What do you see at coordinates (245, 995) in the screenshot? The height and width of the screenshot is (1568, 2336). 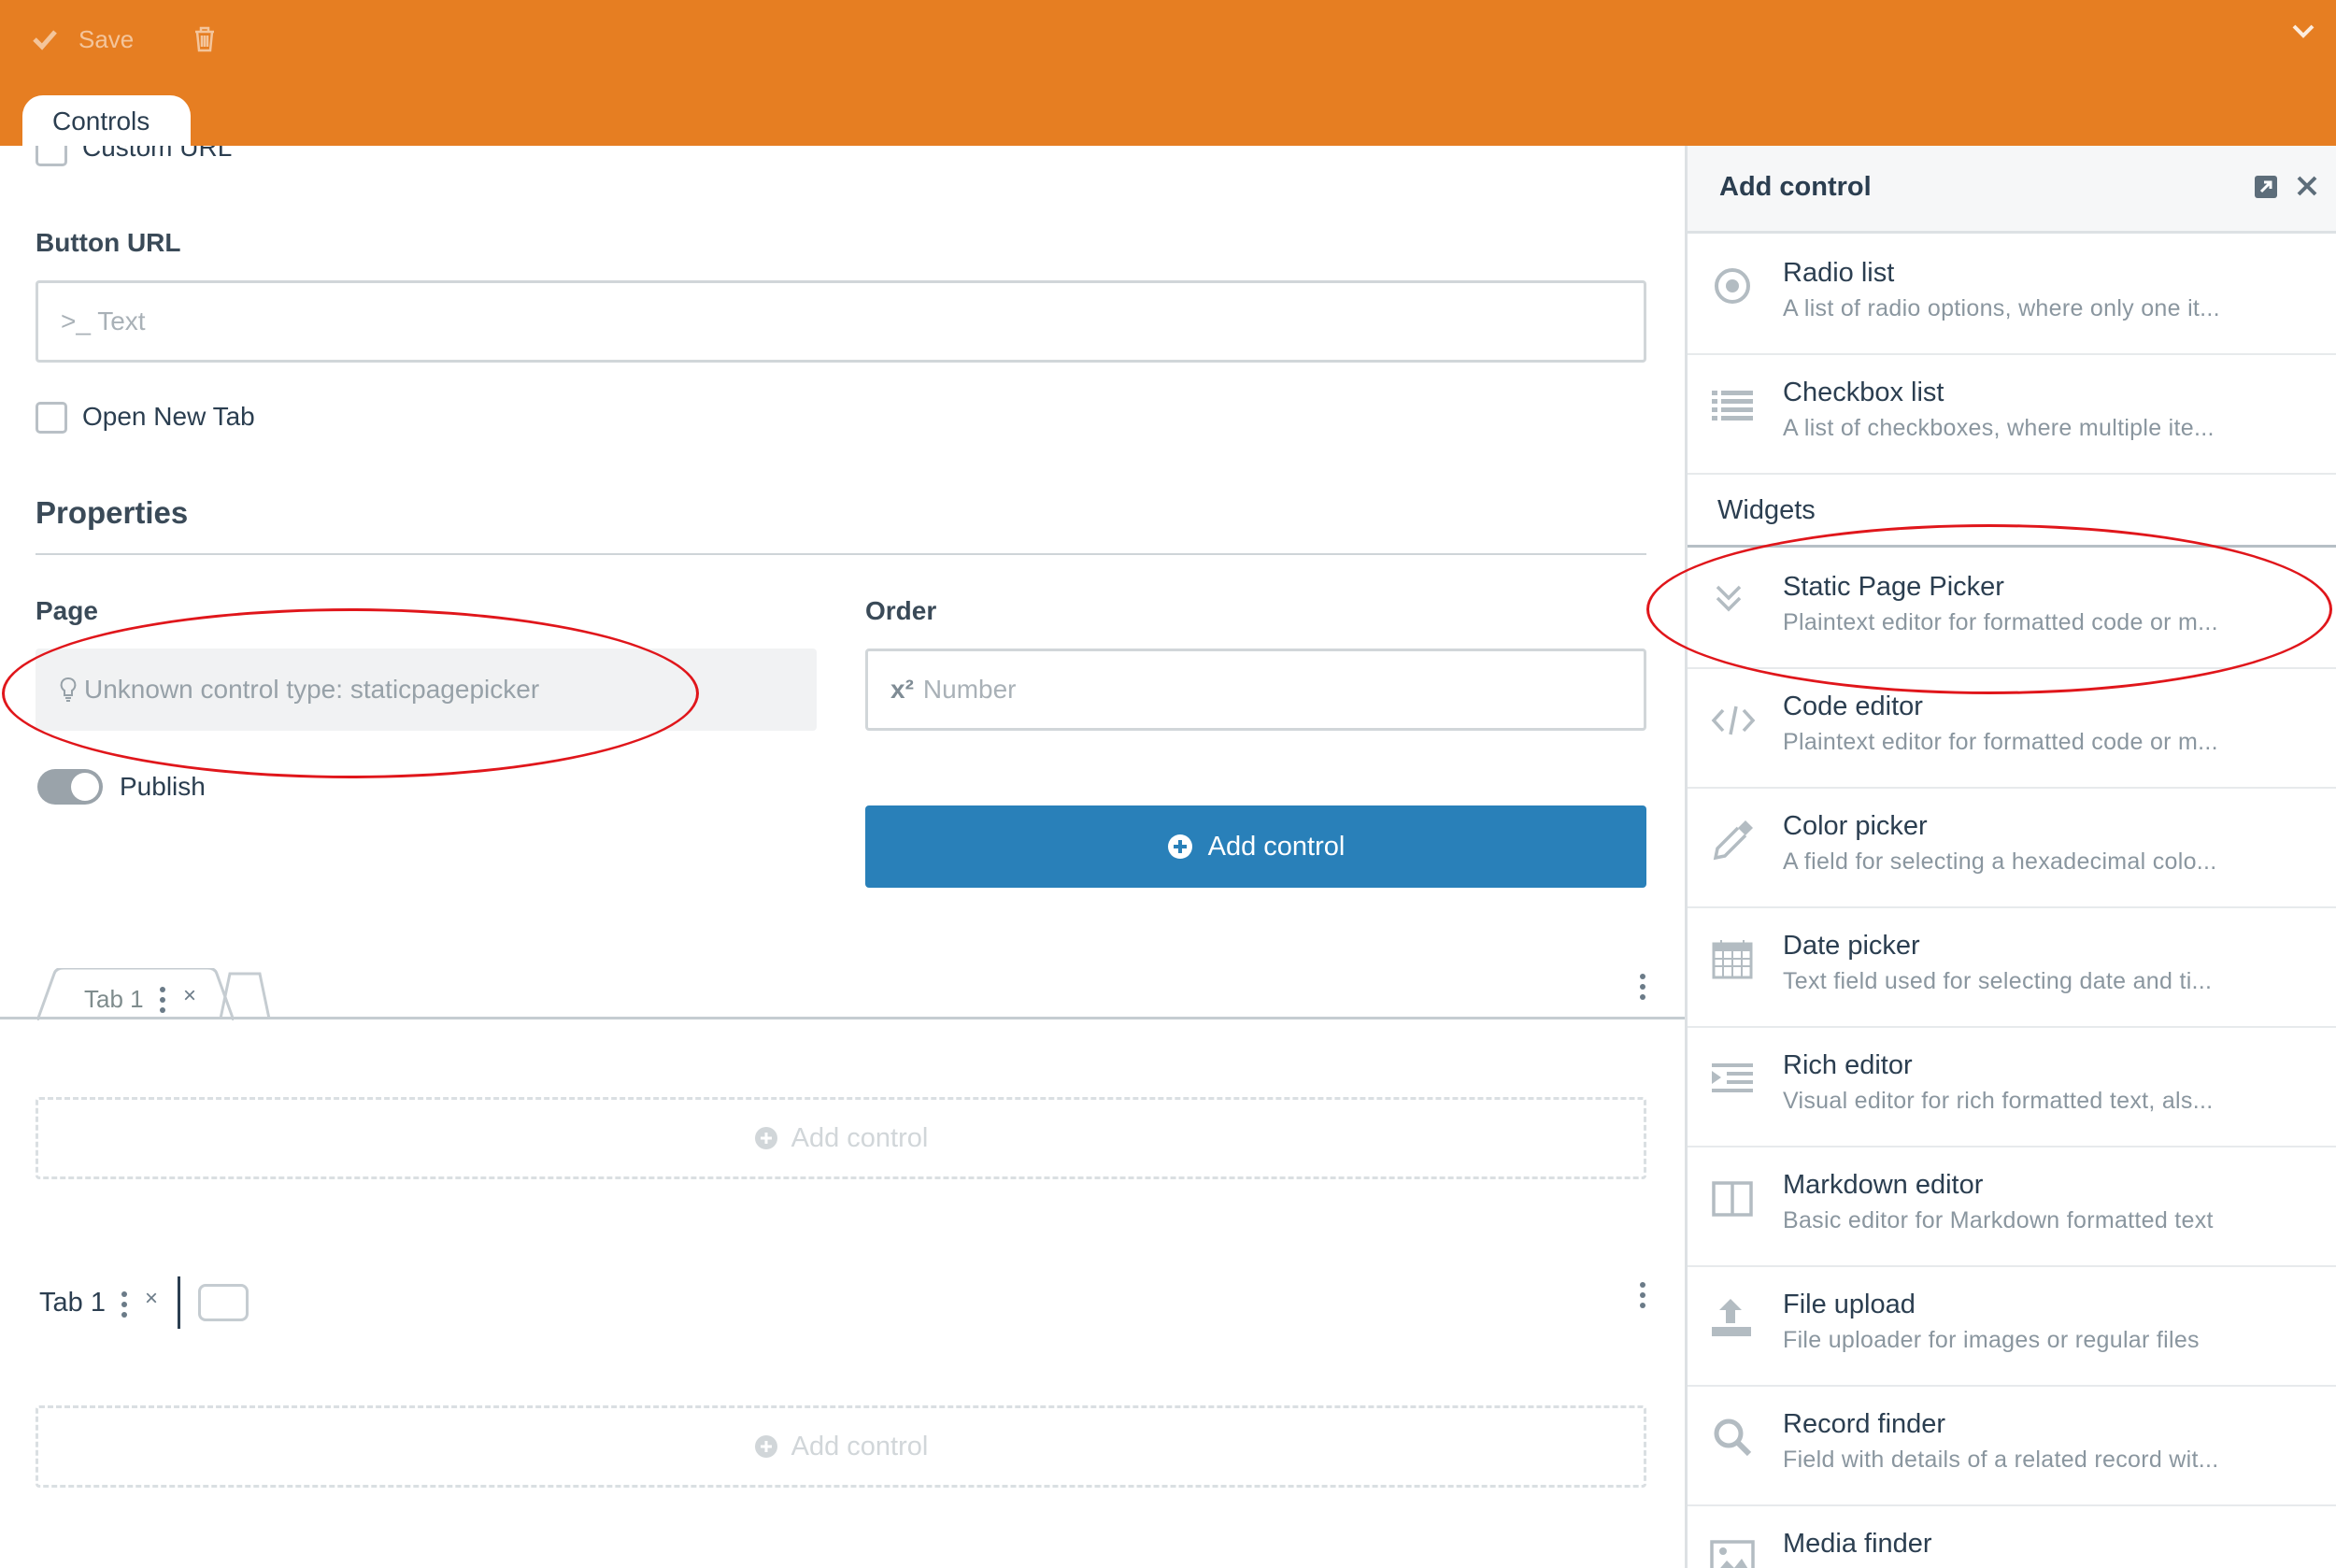 I see `new-tab-shape` at bounding box center [245, 995].